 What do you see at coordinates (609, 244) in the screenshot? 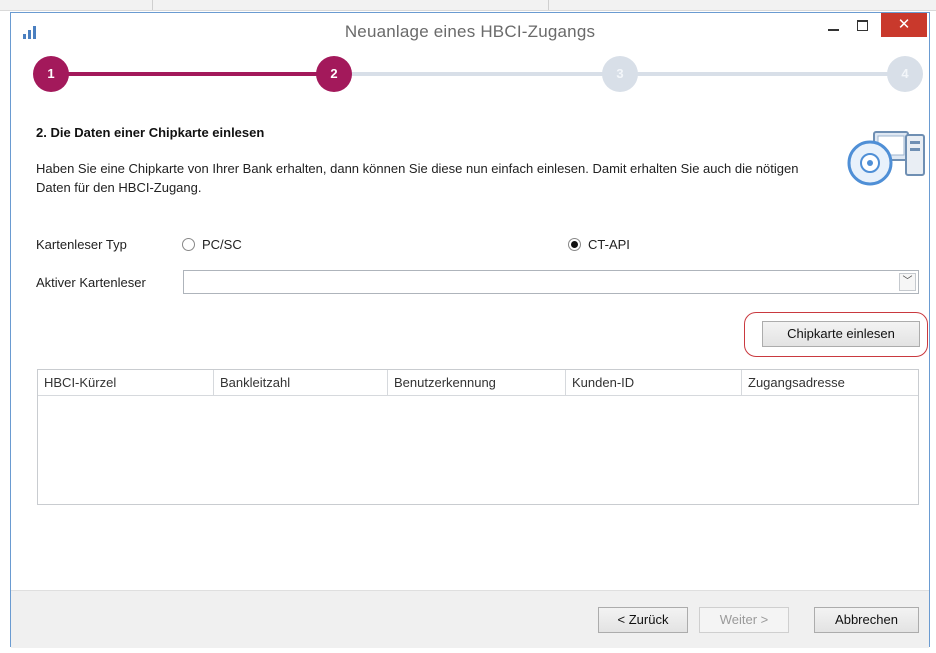
I see `radio-ctapi-label: CT-API` at bounding box center [609, 244].